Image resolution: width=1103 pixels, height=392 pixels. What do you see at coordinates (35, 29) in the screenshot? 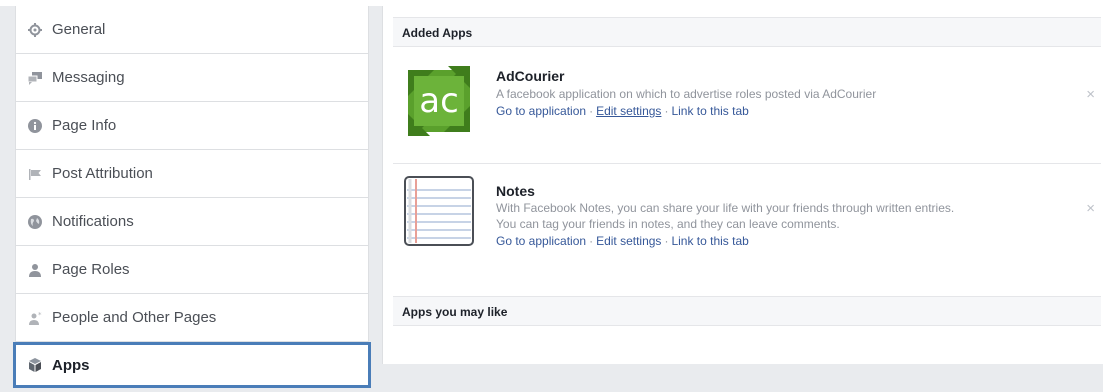
I see `gear-icon` at bounding box center [35, 29].